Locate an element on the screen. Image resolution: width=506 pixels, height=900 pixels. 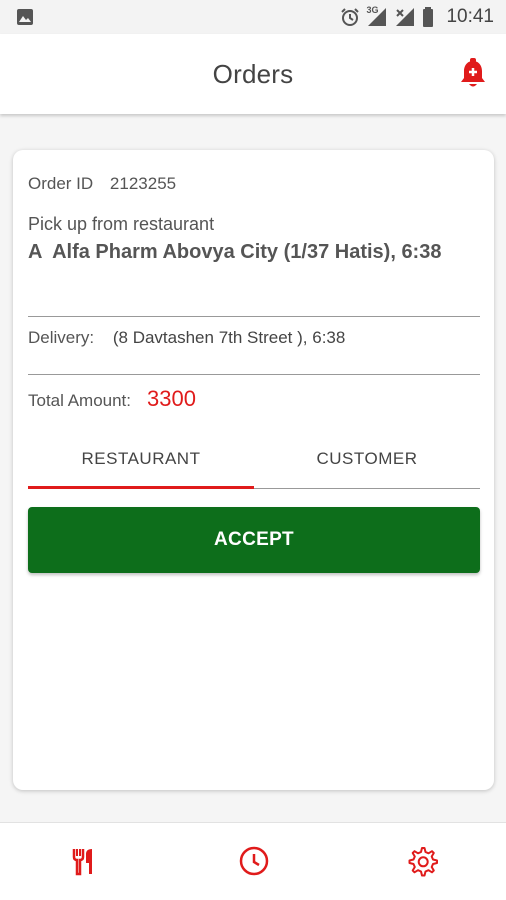
delivery-address: (8 Davtashen 7th Street ), 6:38 is located at coordinates (229, 337).